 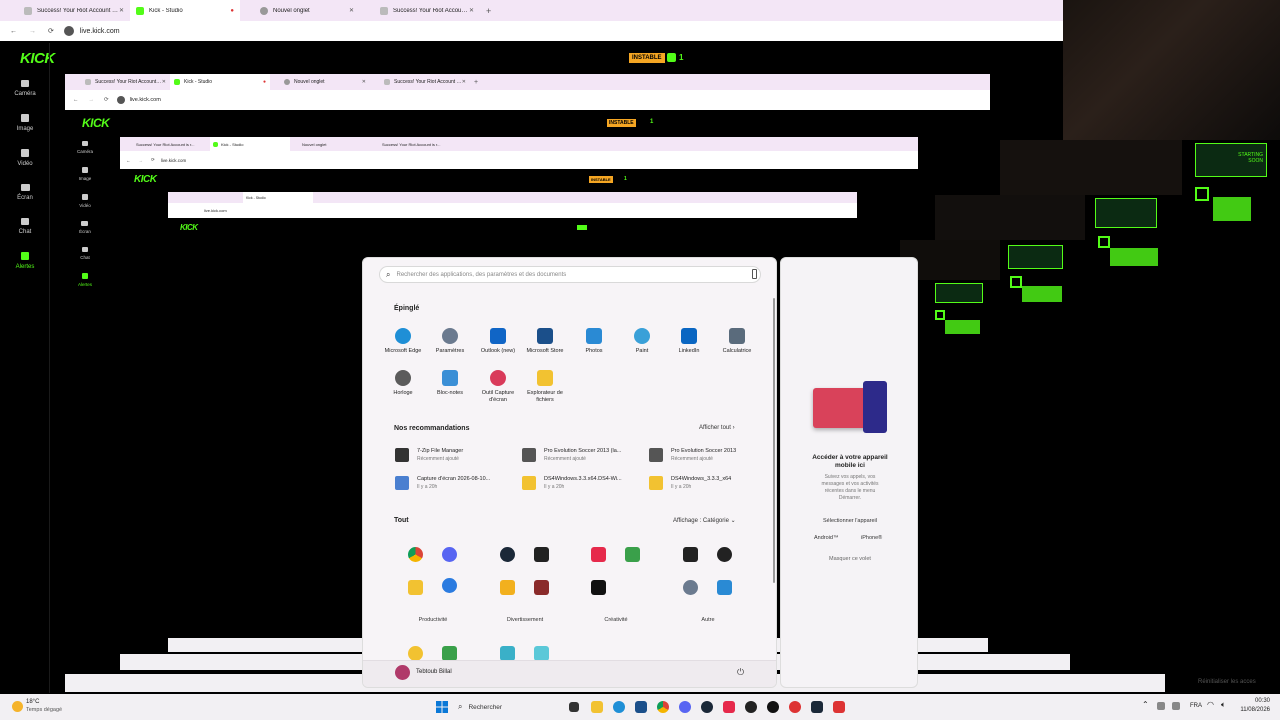 I want to click on gear-icon, so click(x=690, y=587).